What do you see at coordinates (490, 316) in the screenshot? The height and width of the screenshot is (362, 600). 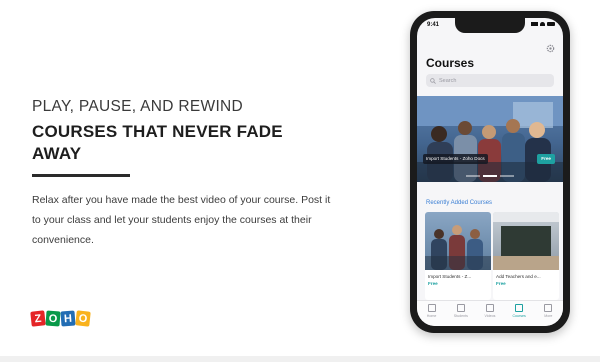 I see `tab-label: Videos` at bounding box center [490, 316].